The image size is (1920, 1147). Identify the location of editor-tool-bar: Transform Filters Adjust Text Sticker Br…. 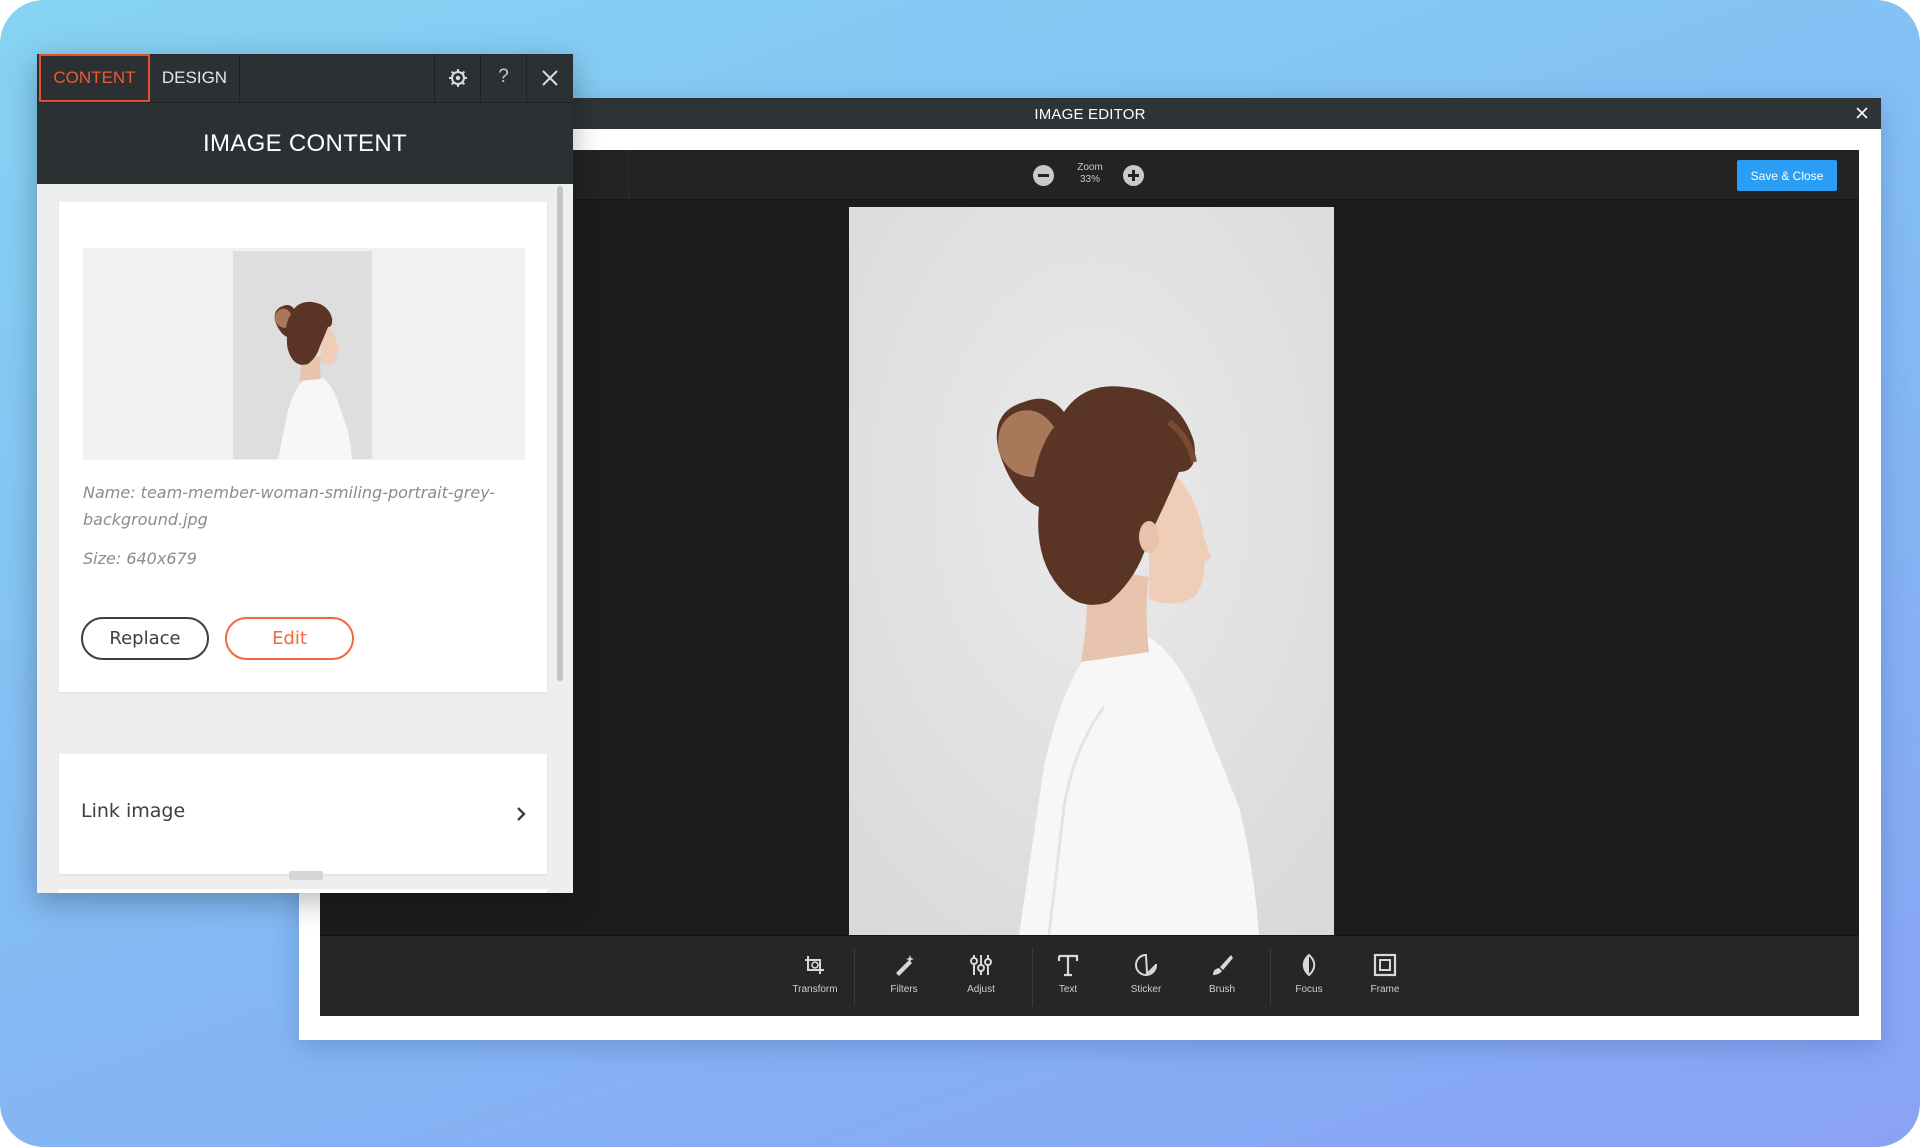
(1089, 975).